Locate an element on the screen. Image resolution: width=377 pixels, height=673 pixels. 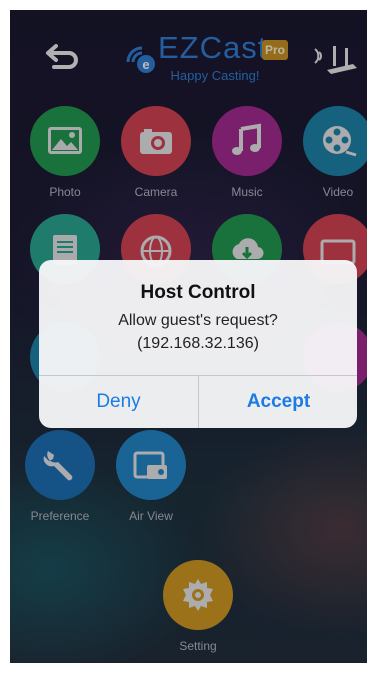
dialog-ip-address: (192.168.32.136) is located at coordinates (198, 343).